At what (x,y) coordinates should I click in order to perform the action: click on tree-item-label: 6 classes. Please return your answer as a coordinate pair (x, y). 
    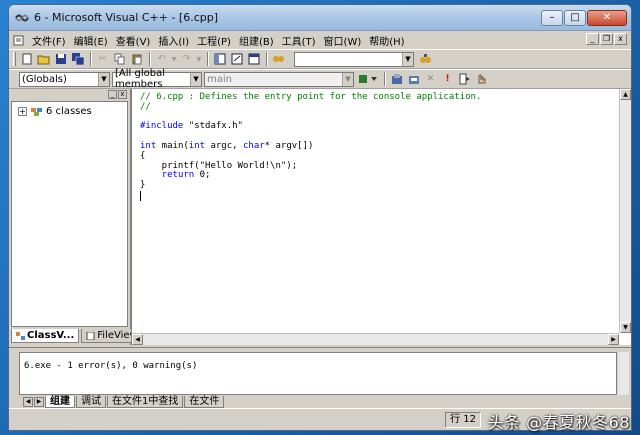
    Looking at the image, I should click on (69, 111).